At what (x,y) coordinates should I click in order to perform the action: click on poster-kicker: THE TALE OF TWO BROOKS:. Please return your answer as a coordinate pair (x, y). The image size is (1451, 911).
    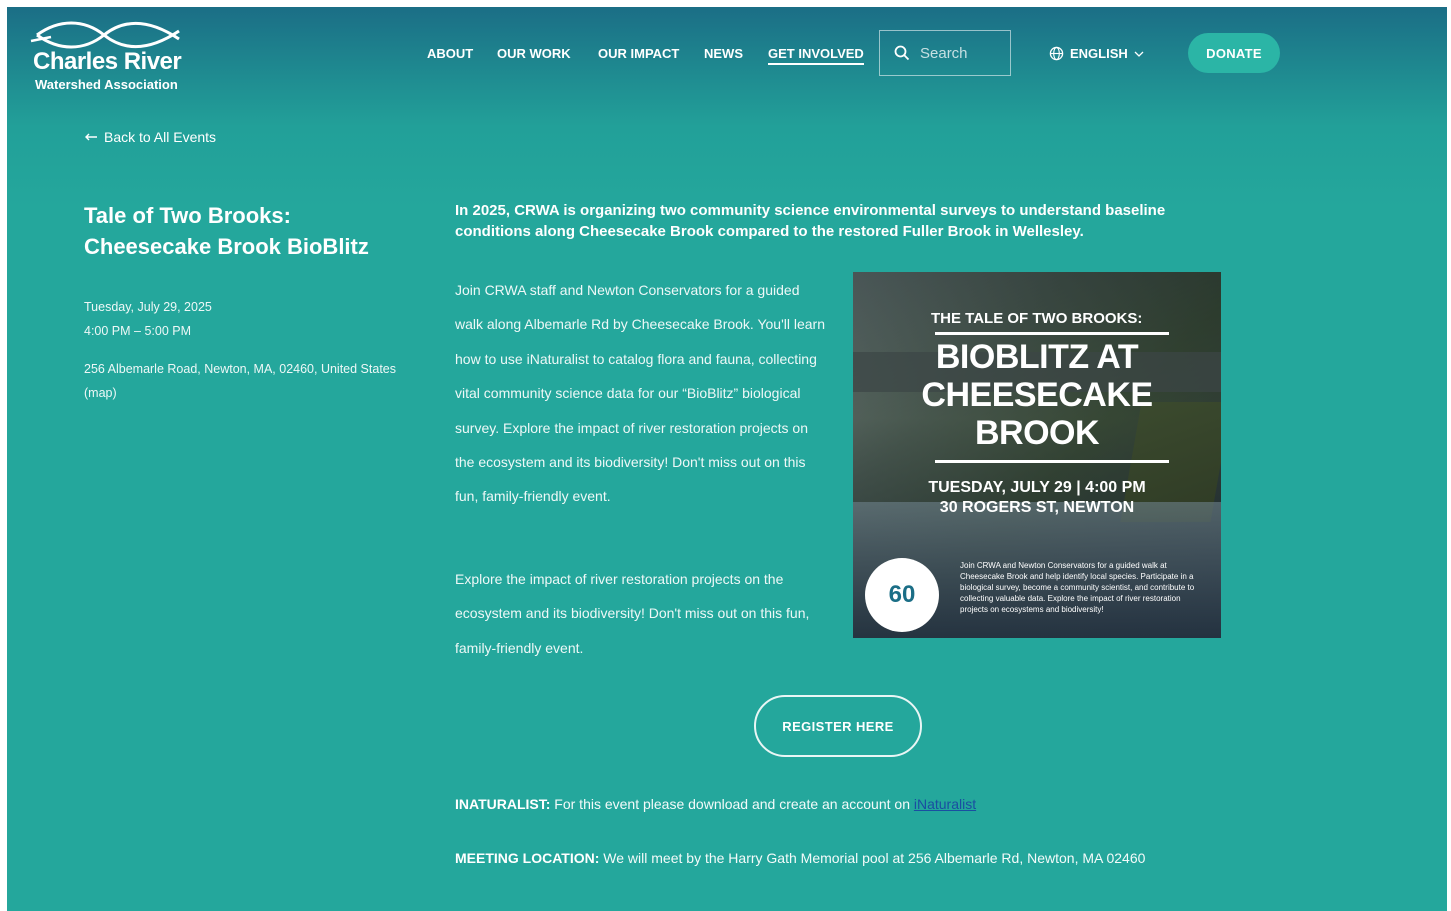
    Looking at the image, I should click on (1037, 318).